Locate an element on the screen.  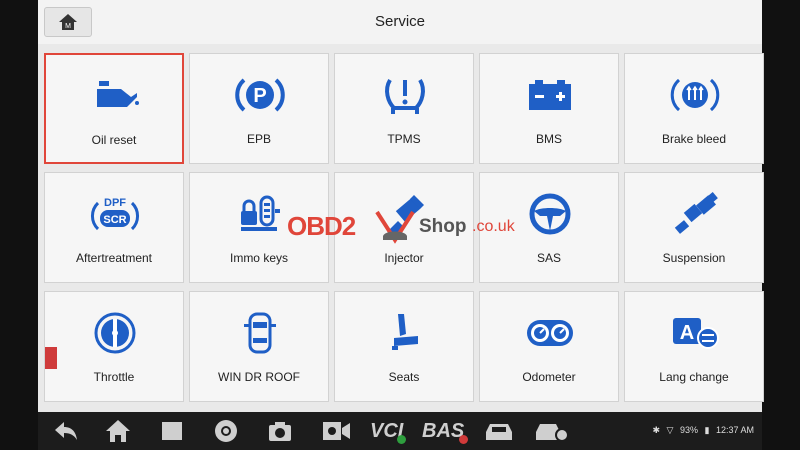
tile-label: Suspension is located at coordinates (694, 258).